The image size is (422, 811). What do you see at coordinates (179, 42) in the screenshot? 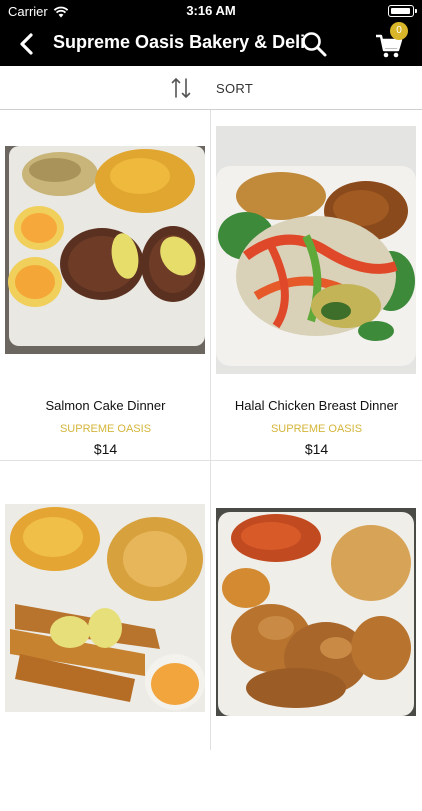
I see `page-title: Supreme Oasis Bakery & Deli` at bounding box center [179, 42].